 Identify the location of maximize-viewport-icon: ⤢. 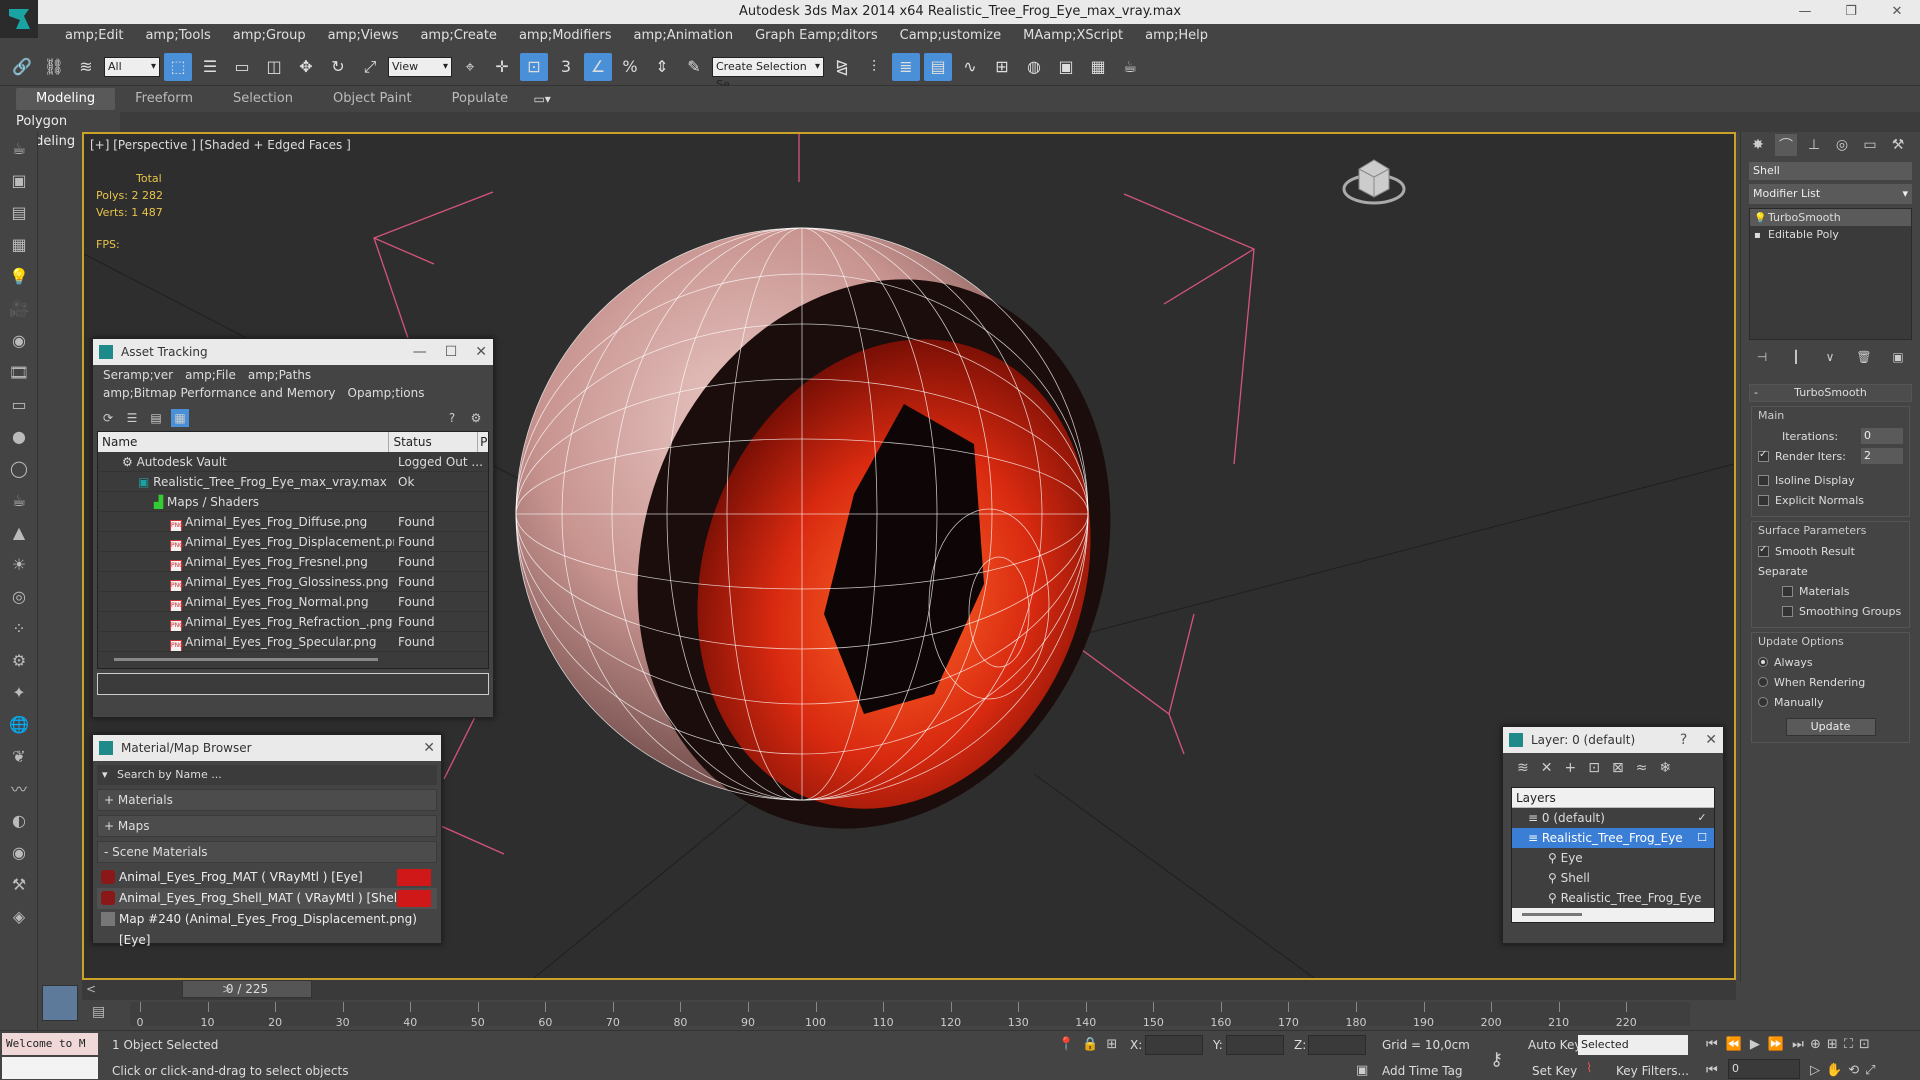
(1870, 1070).